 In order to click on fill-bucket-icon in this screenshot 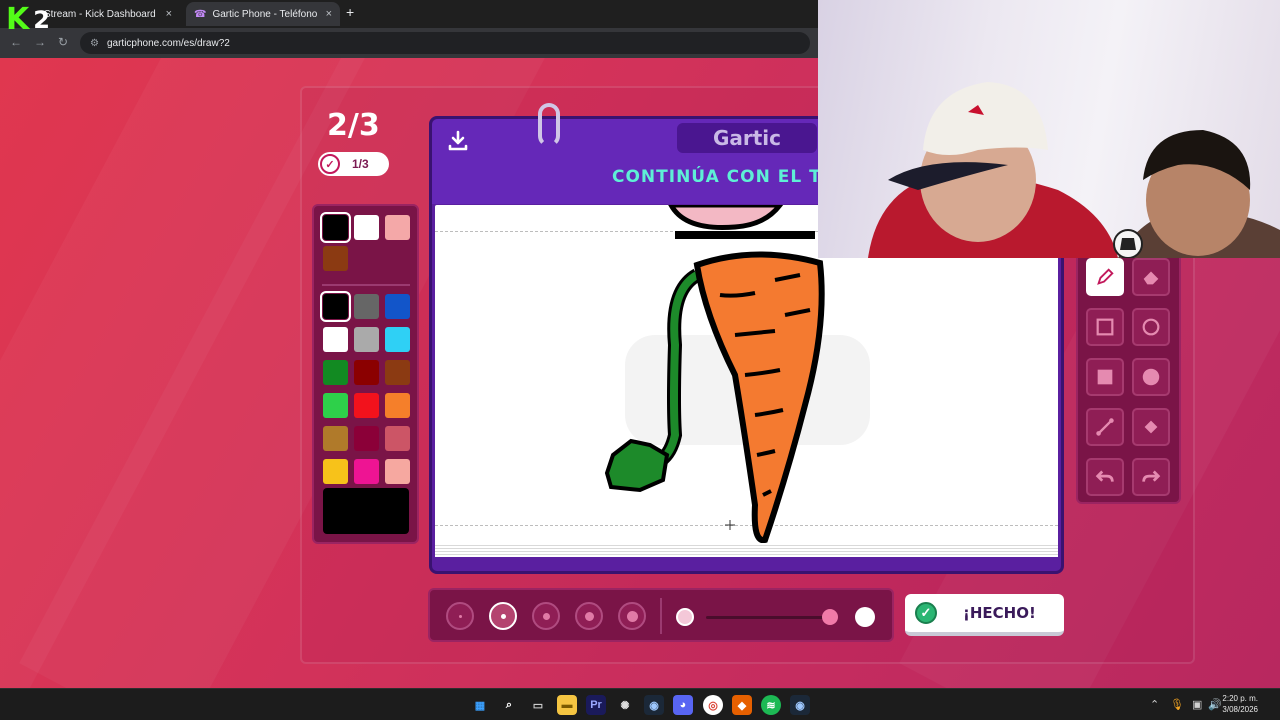, I will do `click(1151, 427)`.